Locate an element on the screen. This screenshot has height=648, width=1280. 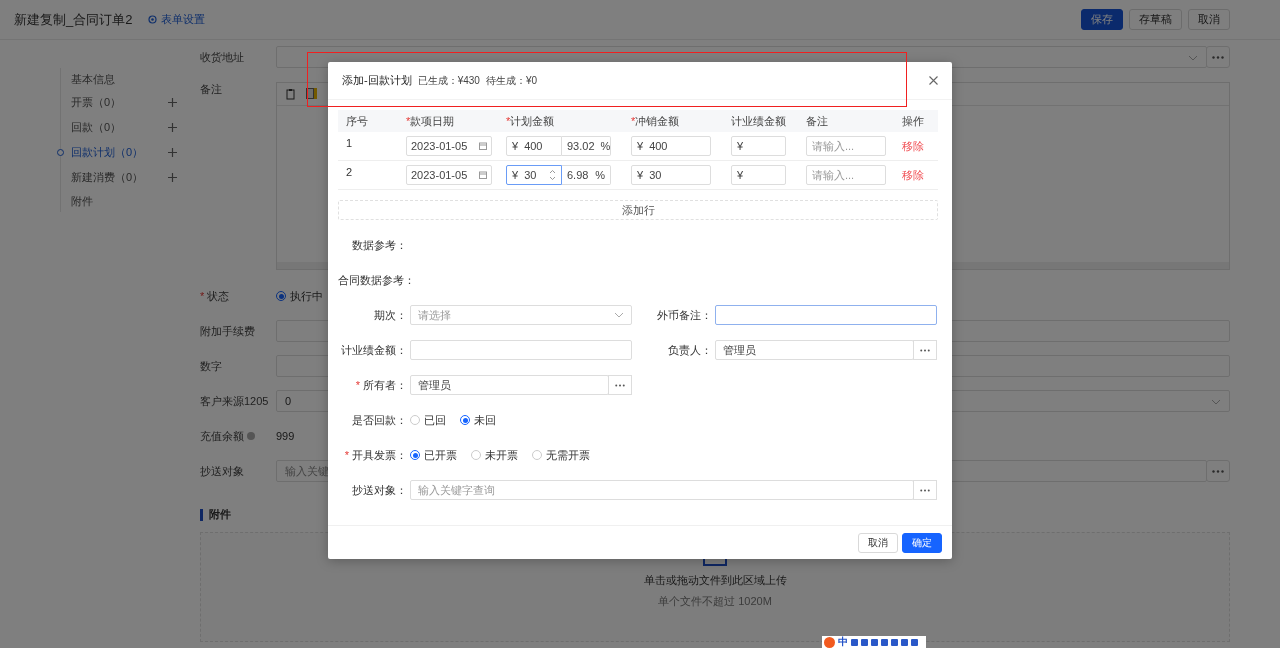
nav-item: 新建消费（0） is located at coordinates (107, 177).